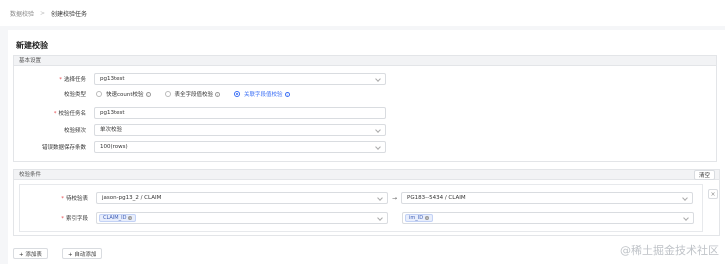  What do you see at coordinates (262, 94) in the screenshot?
I see `type-option-joinfield: 关联字段值校验 i` at bounding box center [262, 94].